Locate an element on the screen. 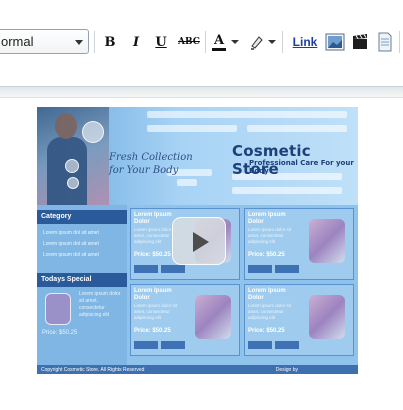 The height and width of the screenshot is (410, 403). site-subtitle: Professional Care For your Body is located at coordinates (301, 167).